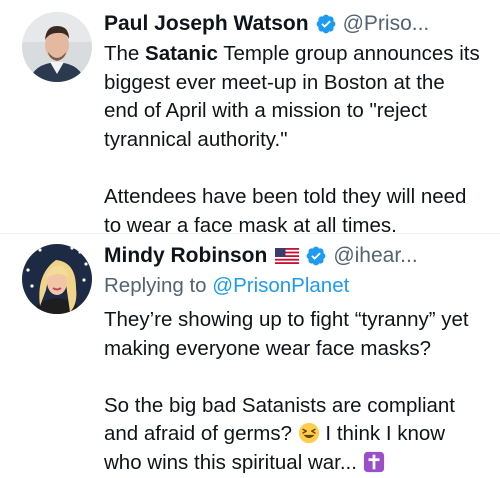  What do you see at coordinates (373, 462) in the screenshot?
I see `latin-cross-emoji-icon` at bounding box center [373, 462].